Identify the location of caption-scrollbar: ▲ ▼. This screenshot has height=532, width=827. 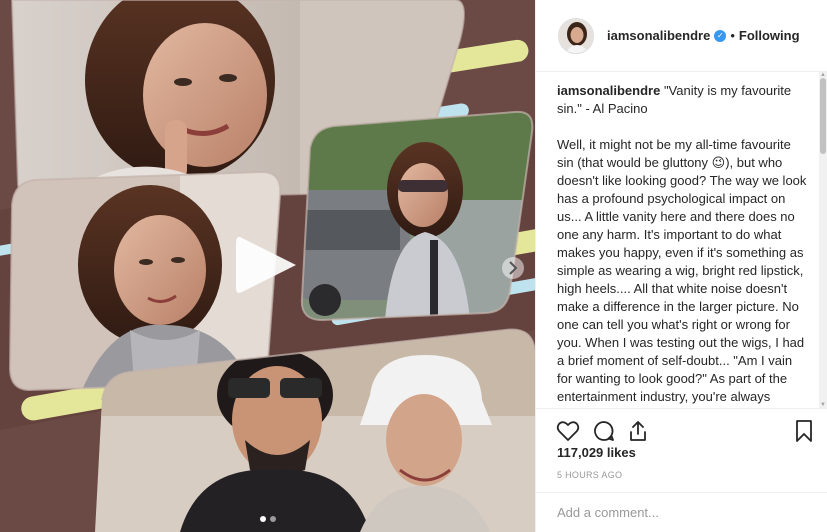
(823, 240).